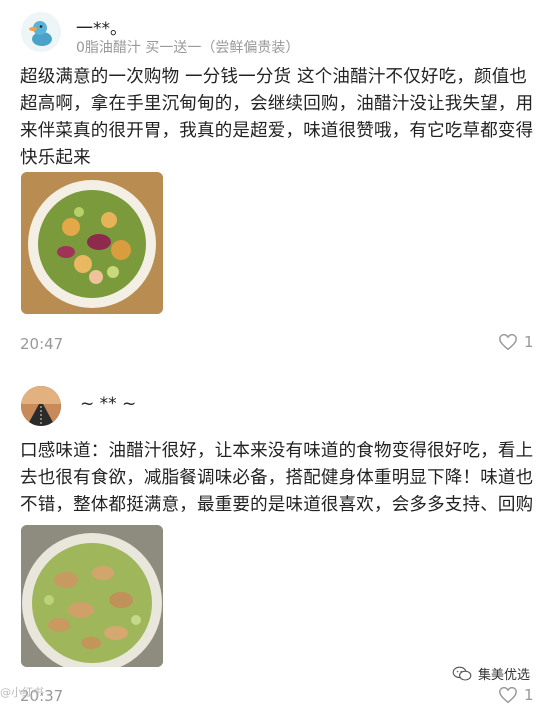 The height and width of the screenshot is (705, 553). Describe the element at coordinates (108, 404) in the screenshot. I see `username: ~ ** ~` at that location.